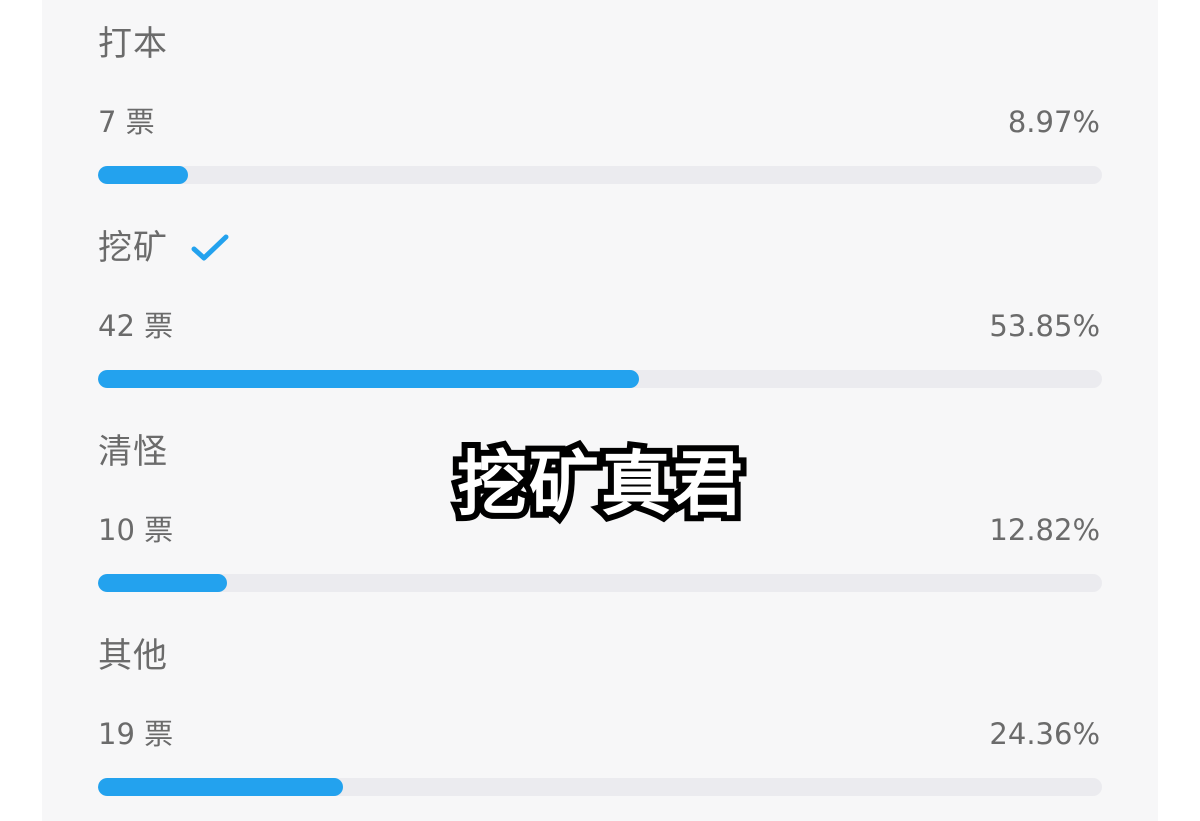  What do you see at coordinates (1044, 326) in the screenshot?
I see `vote-percent: 53.85%` at bounding box center [1044, 326].